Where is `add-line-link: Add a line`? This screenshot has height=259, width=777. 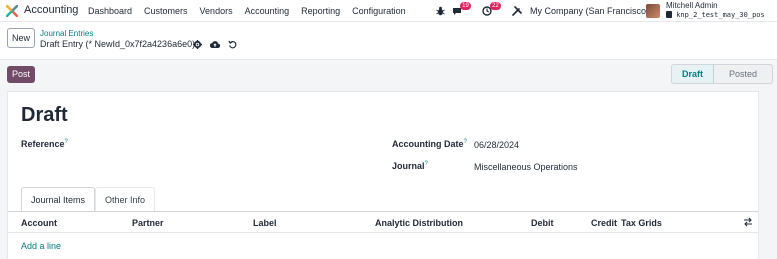
add-line-link: Add a line is located at coordinates (41, 246).